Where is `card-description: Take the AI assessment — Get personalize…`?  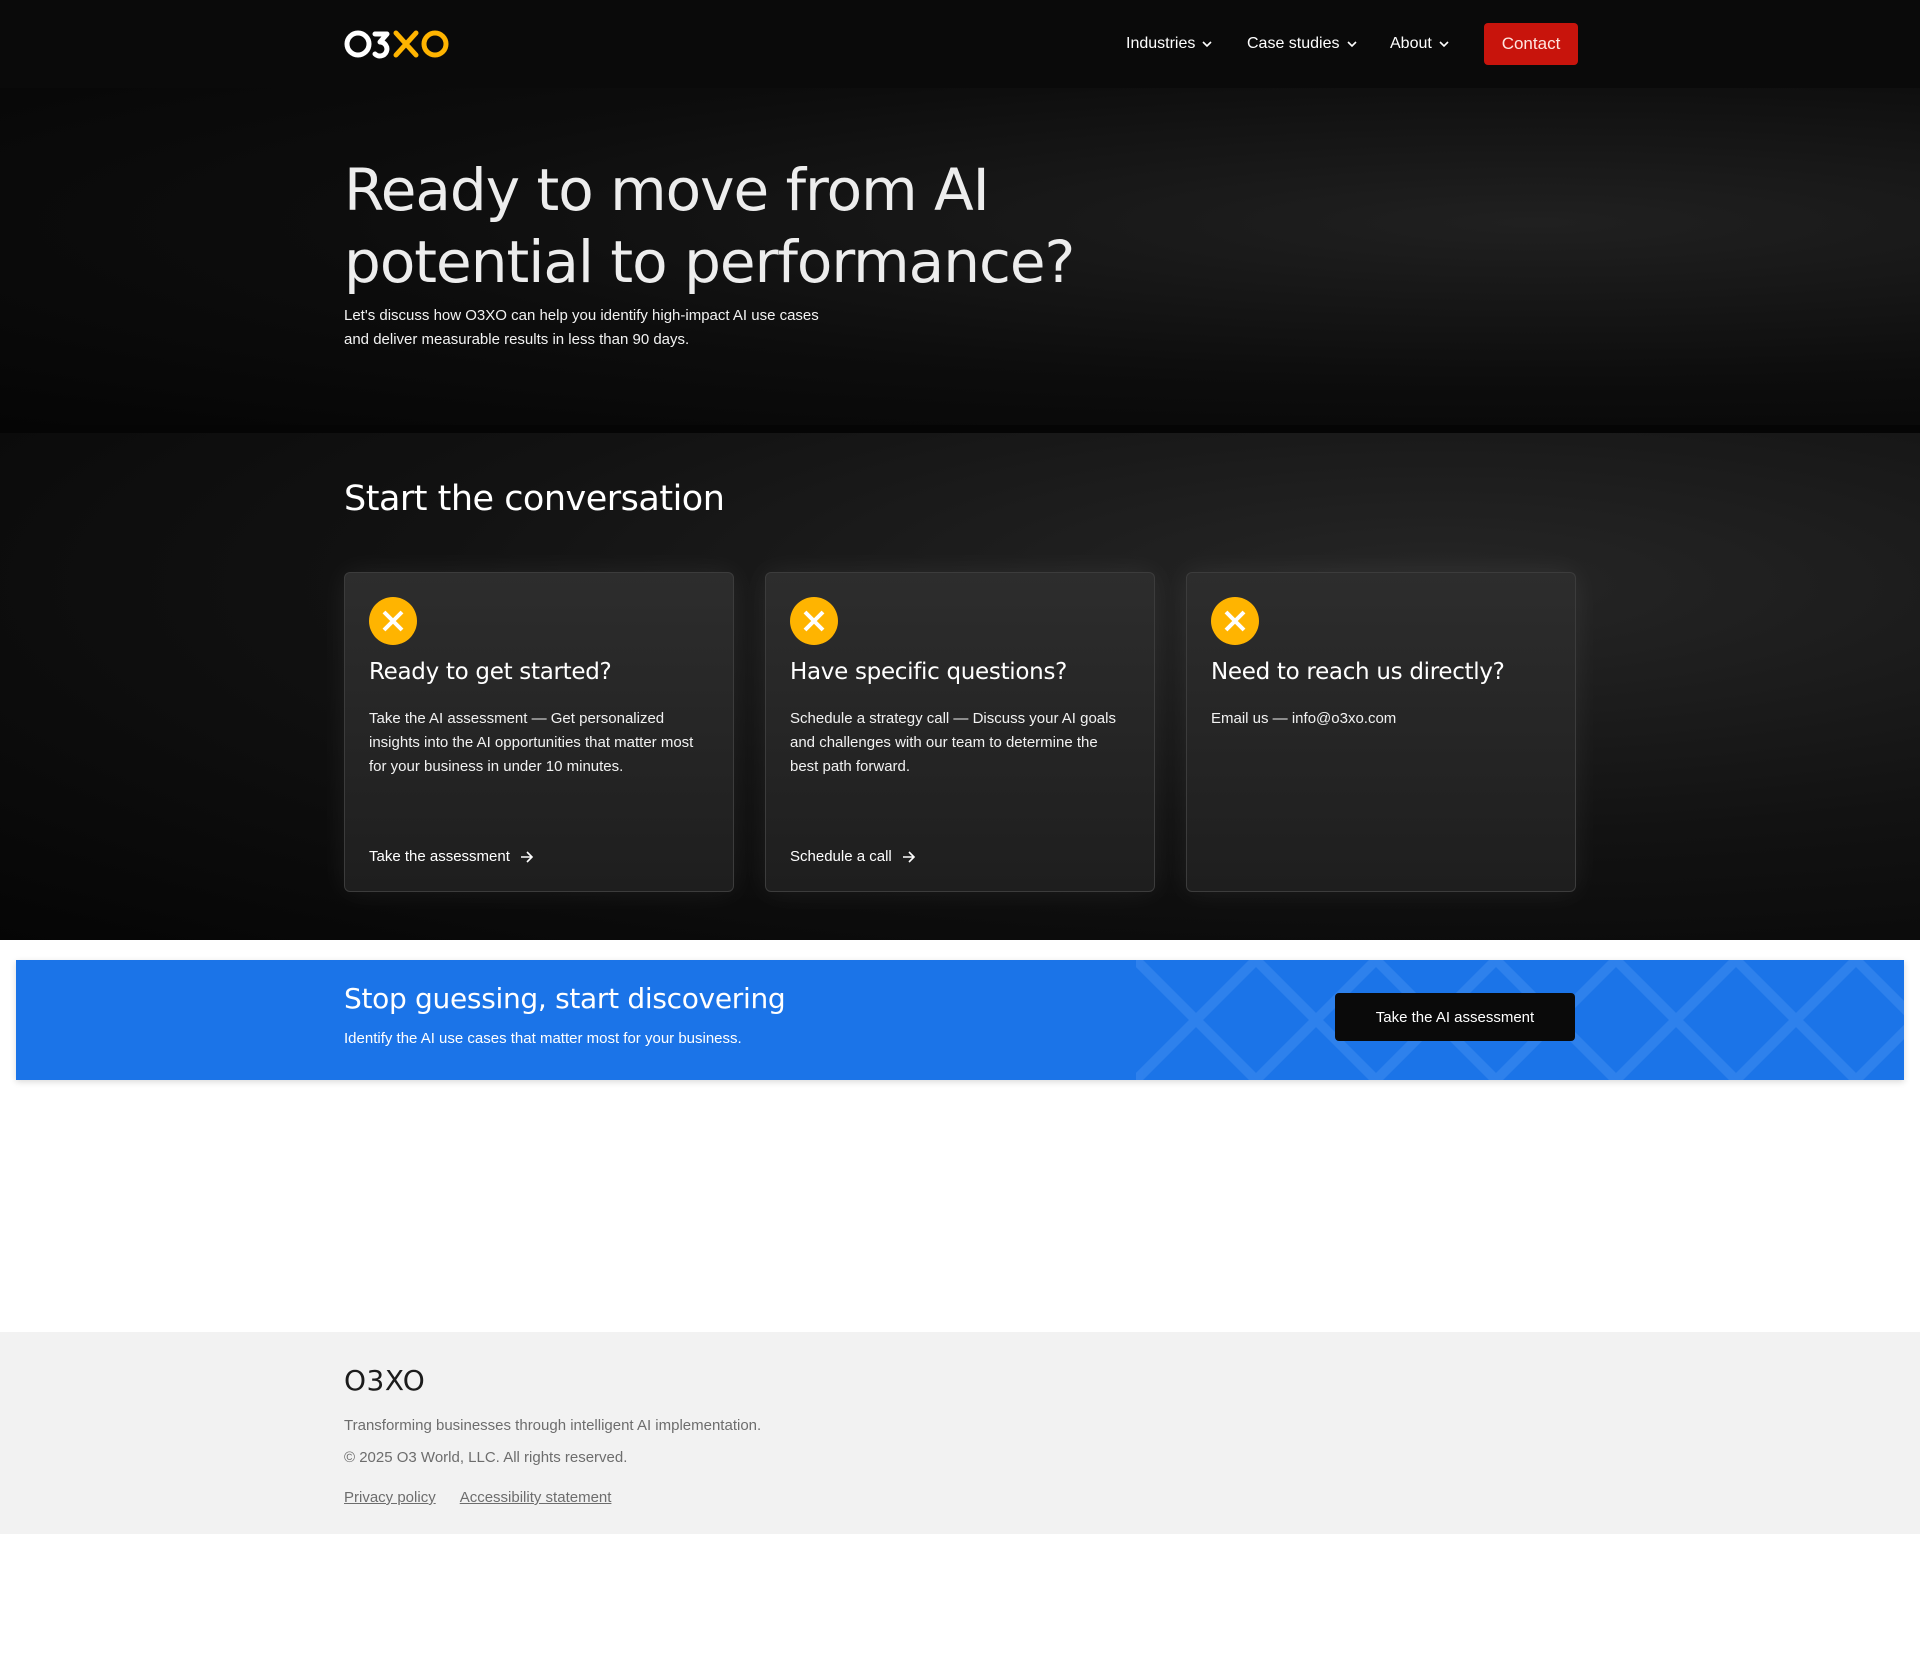 card-description: Take the AI assessment — Get personalize… is located at coordinates (531, 742).